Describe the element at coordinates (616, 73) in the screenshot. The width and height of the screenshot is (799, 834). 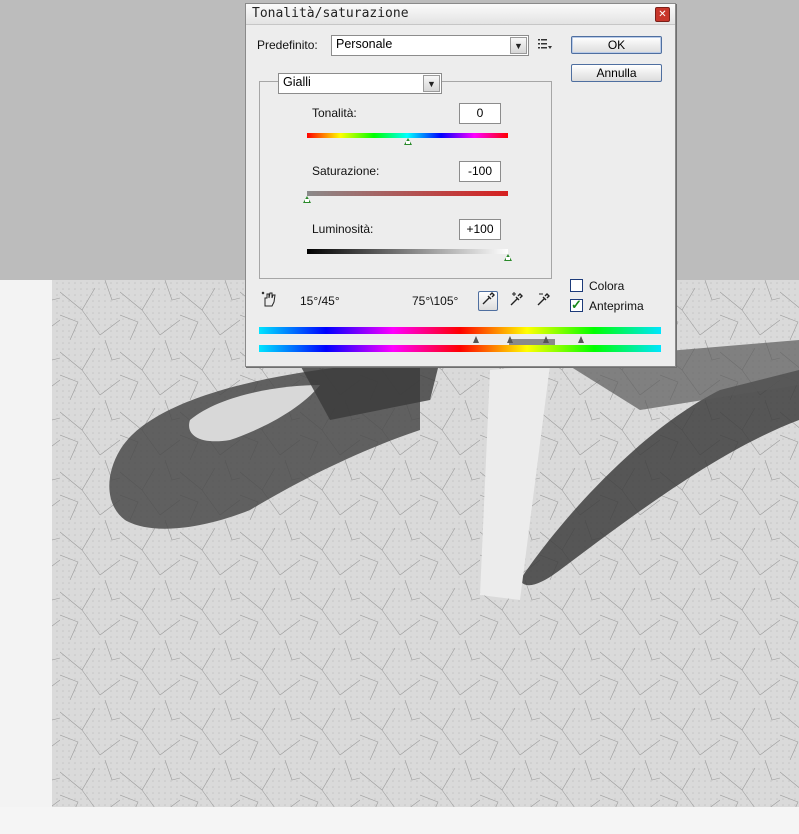
I see `cancel-button: Annulla` at that location.